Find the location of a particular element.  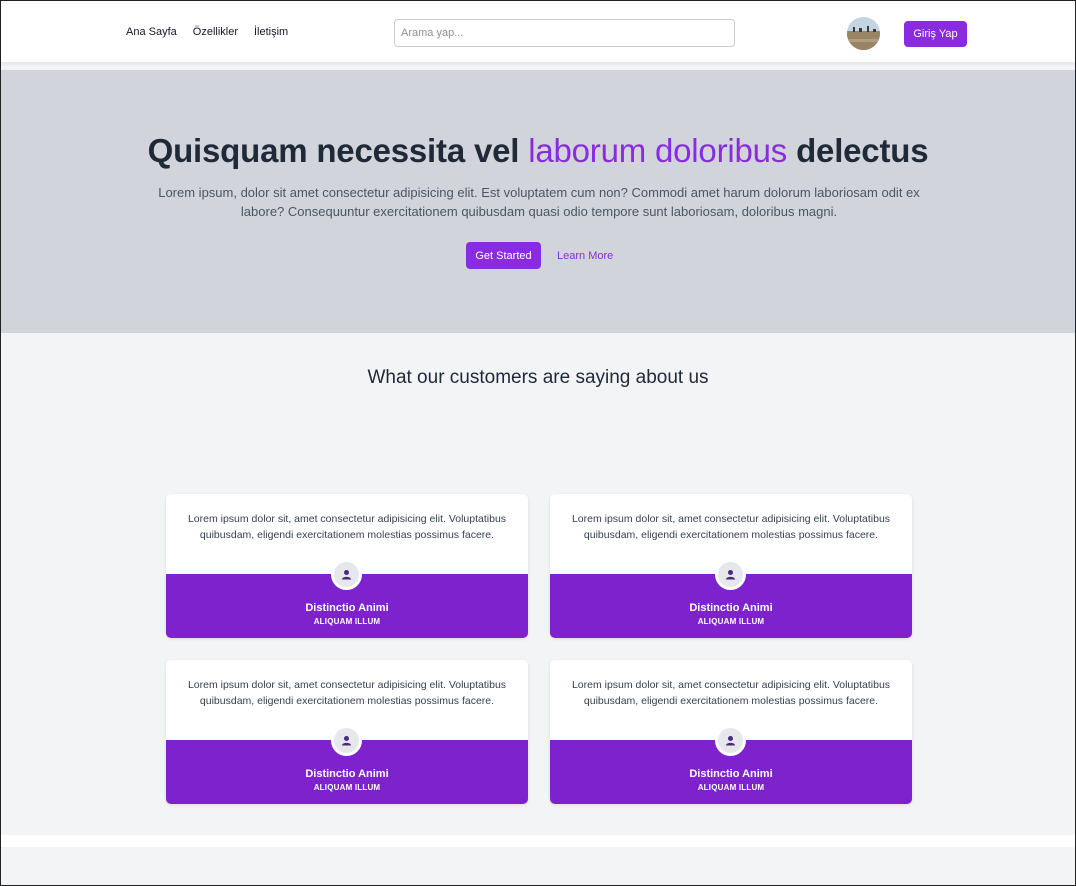

navbar: Ana Sayfa Özellikler İletişim Giriş Yap is located at coordinates (538, 31).